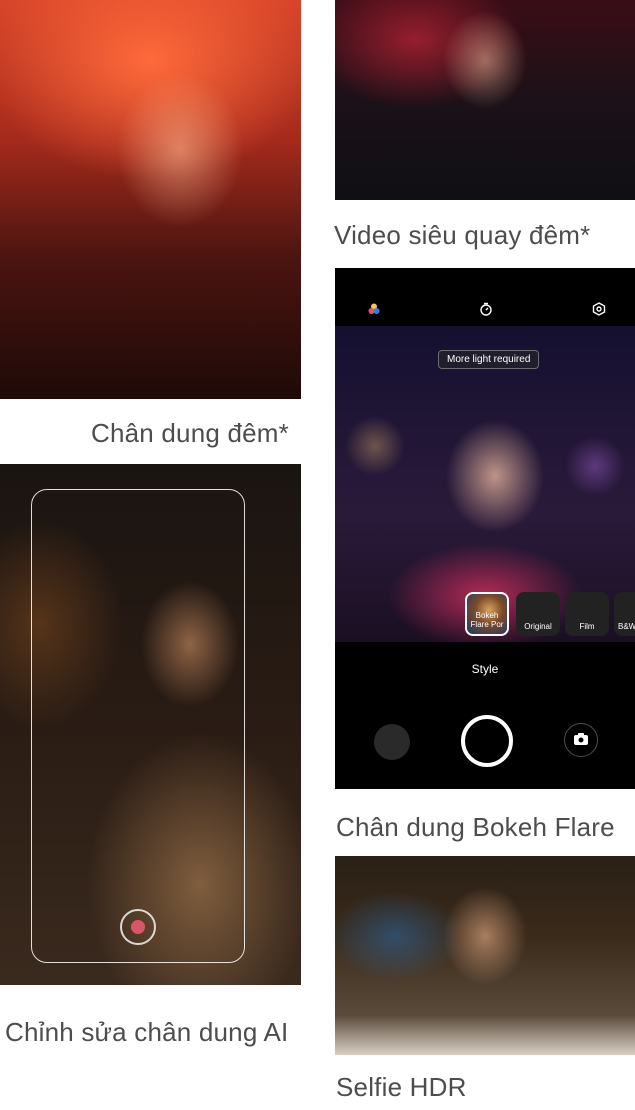 This screenshot has height=1110, width=635. I want to click on style-chip-film: Film, so click(587, 614).